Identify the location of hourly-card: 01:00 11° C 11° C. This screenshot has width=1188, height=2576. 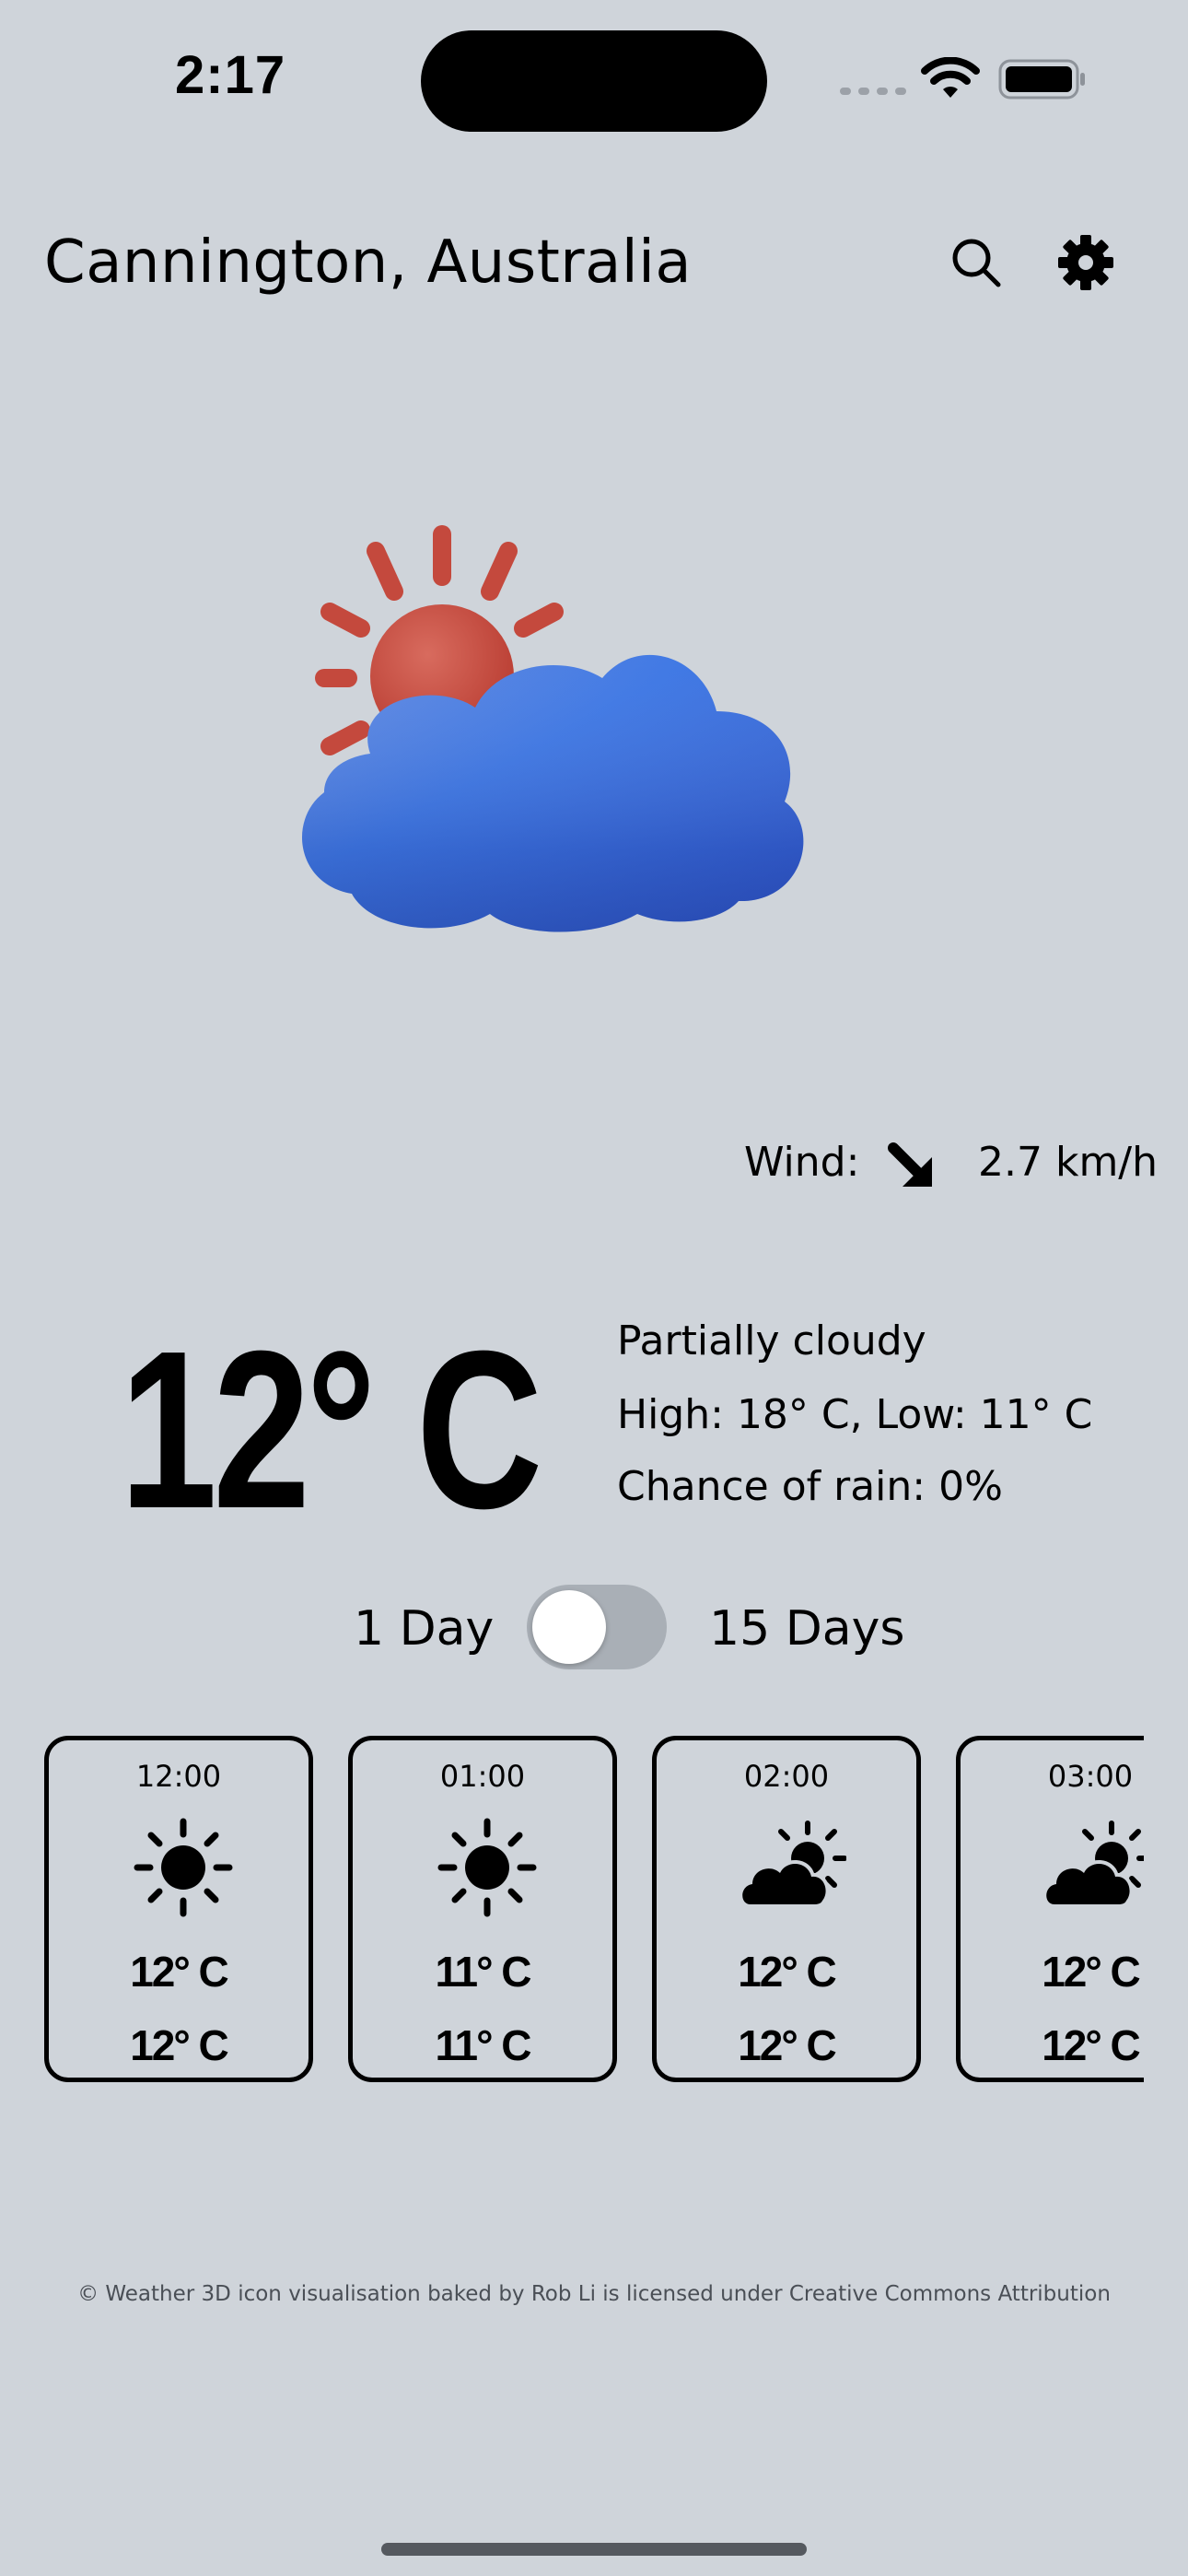
(482, 1909).